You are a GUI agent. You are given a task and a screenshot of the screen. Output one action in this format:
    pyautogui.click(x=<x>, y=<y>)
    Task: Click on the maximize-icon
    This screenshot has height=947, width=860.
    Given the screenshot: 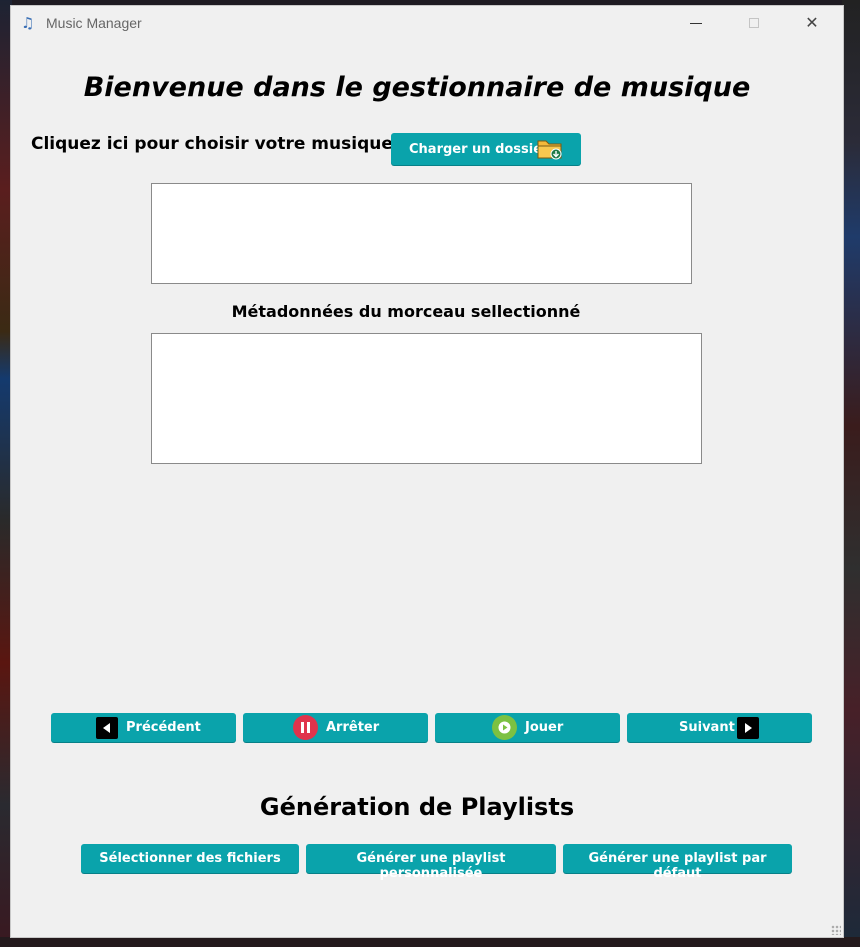 What is the action you would take?
    pyautogui.click(x=754, y=23)
    